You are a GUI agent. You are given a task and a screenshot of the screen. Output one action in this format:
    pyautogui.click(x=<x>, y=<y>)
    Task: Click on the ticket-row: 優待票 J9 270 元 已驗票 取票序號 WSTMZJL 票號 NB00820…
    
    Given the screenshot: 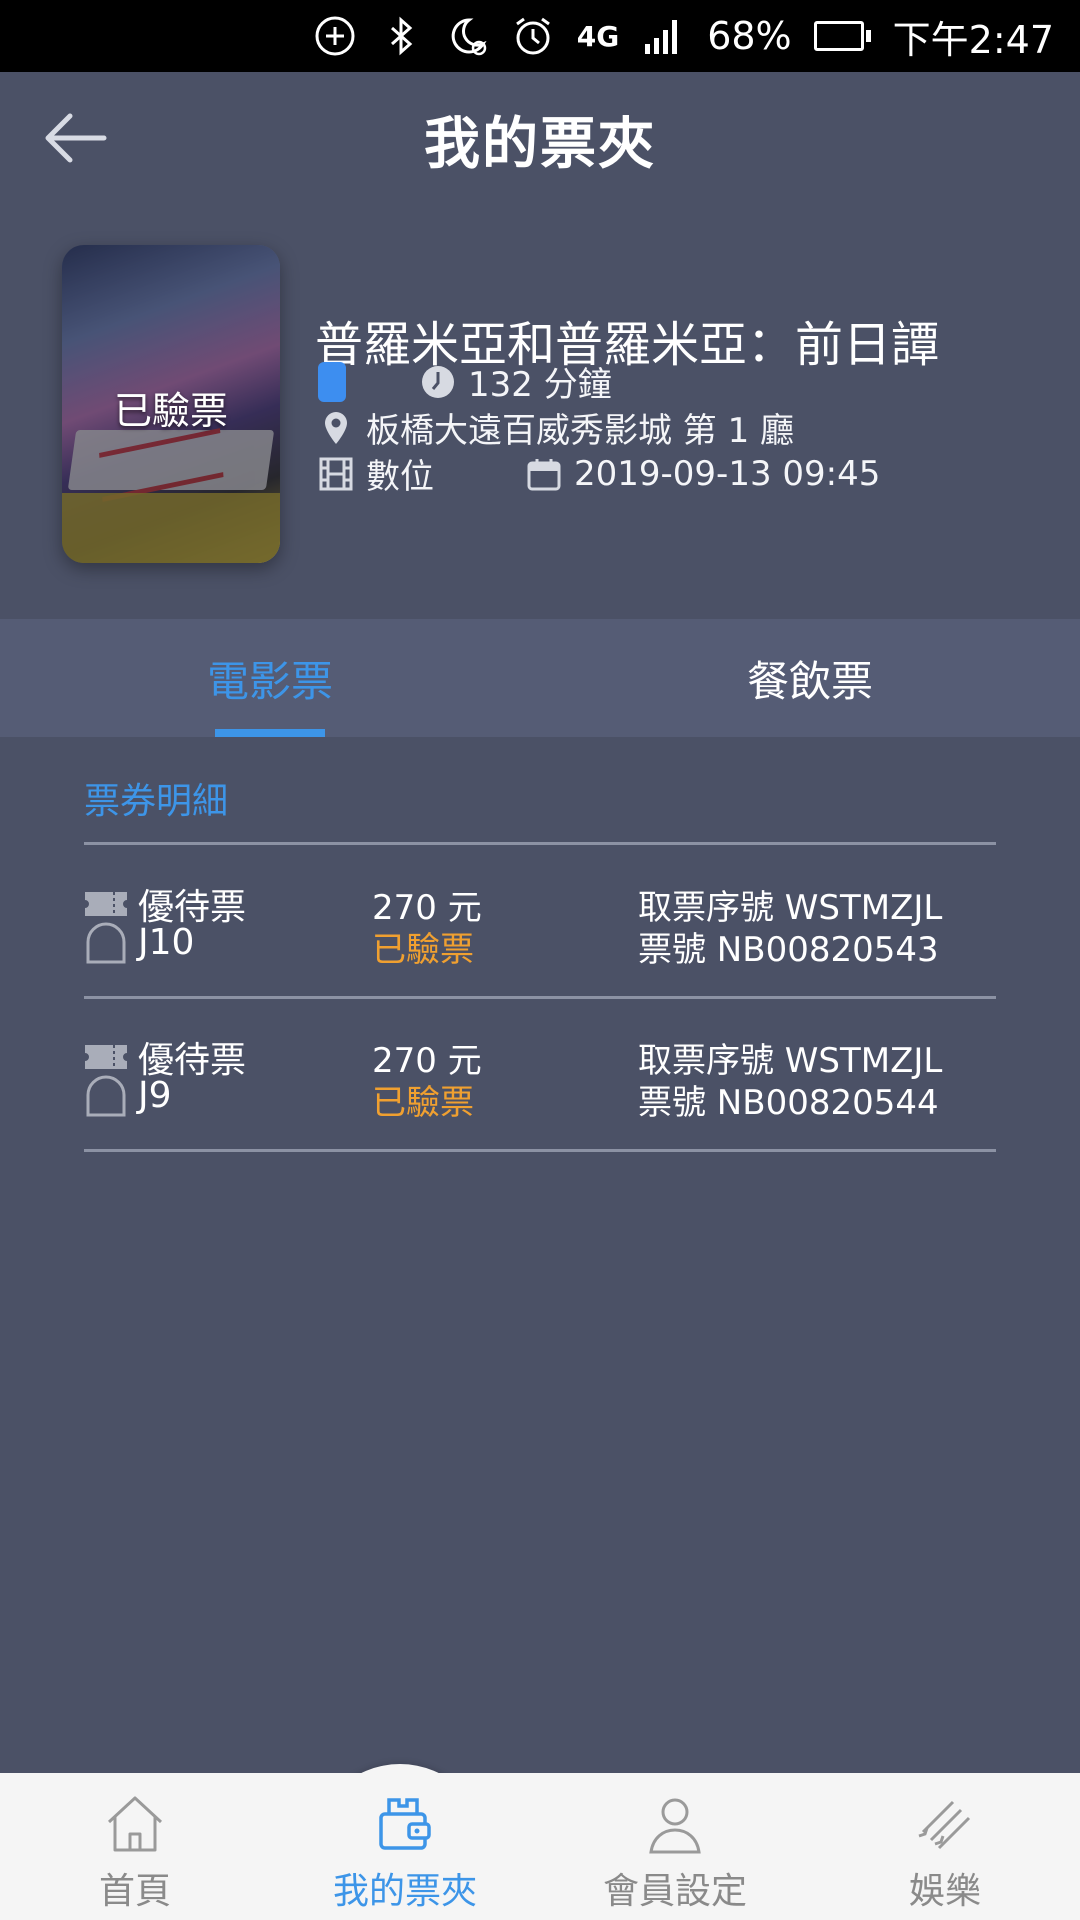 What is the action you would take?
    pyautogui.click(x=540, y=1106)
    